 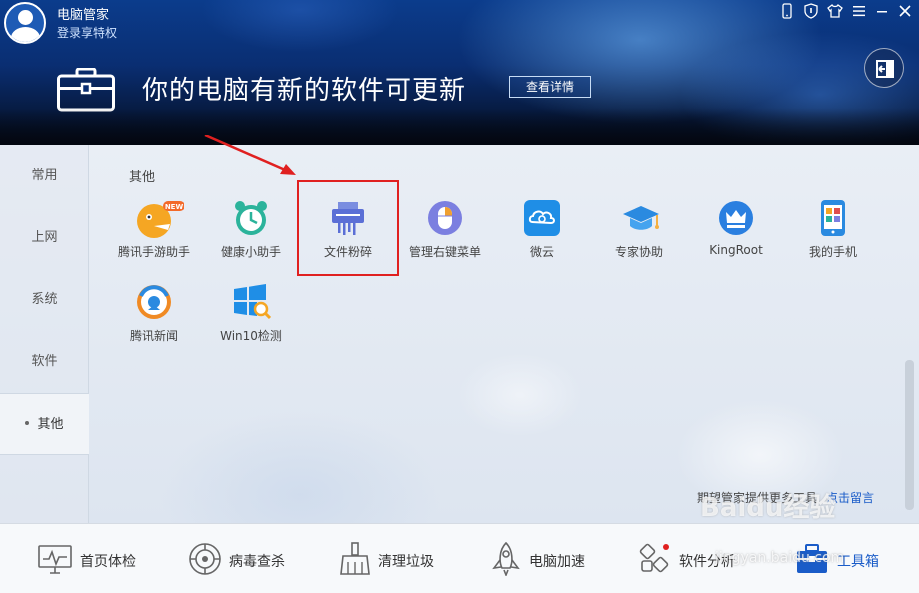 What do you see at coordinates (355, 559) in the screenshot?
I see `broom-icon` at bounding box center [355, 559].